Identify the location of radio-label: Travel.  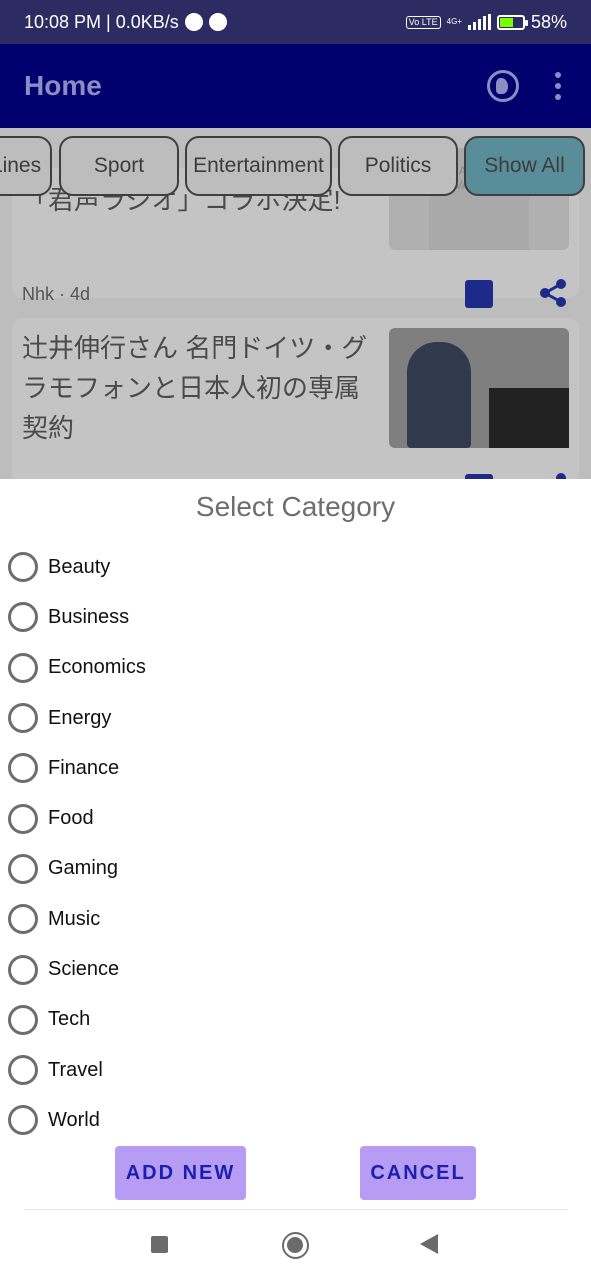
(75, 1069).